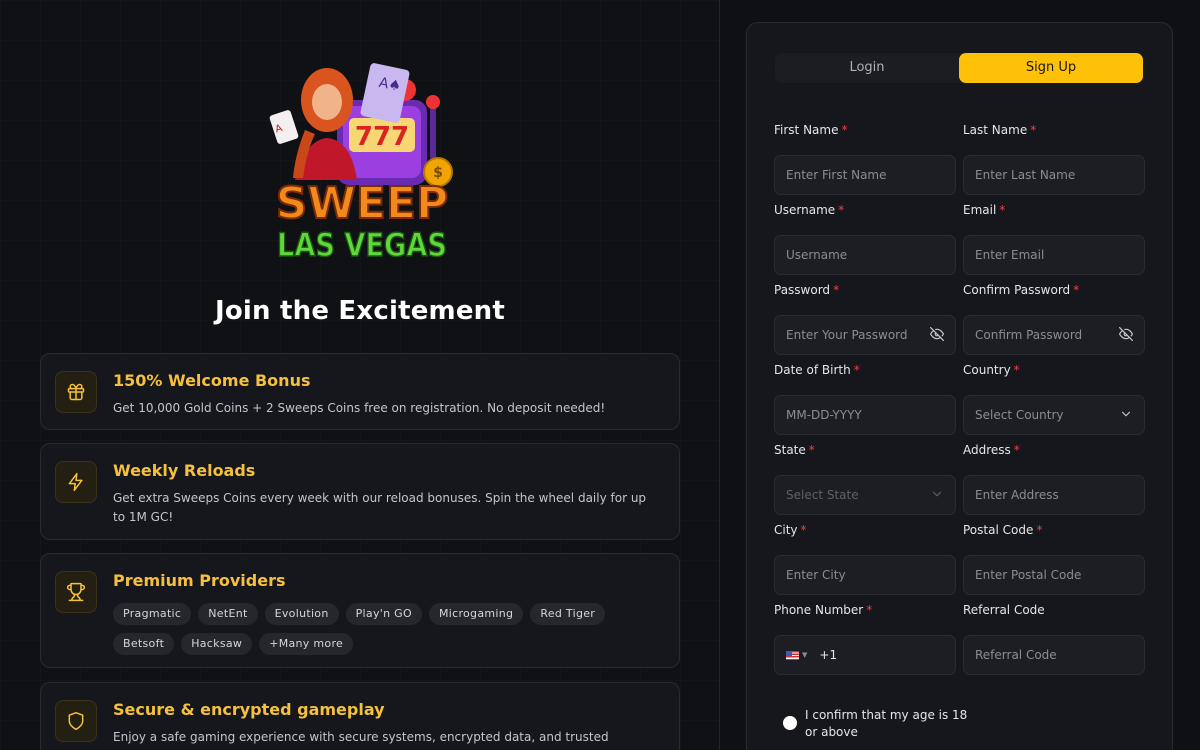 The image size is (1200, 750). I want to click on field-label: Postal Code *, so click(1003, 530).